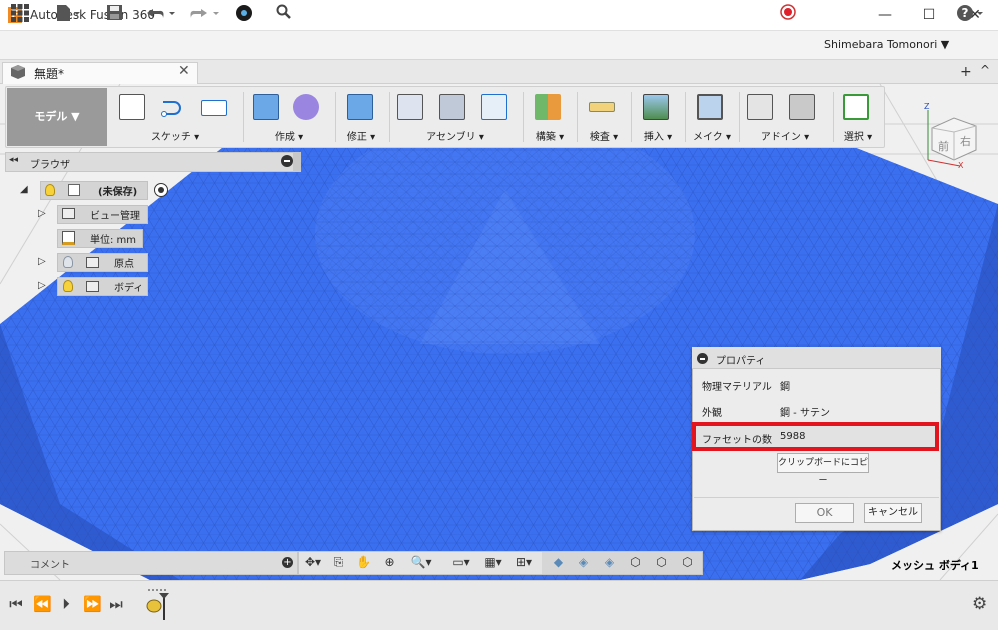 This screenshot has height=630, width=998. What do you see at coordinates (824, 513) in the screenshot?
I see `ok-button: OK` at bounding box center [824, 513].